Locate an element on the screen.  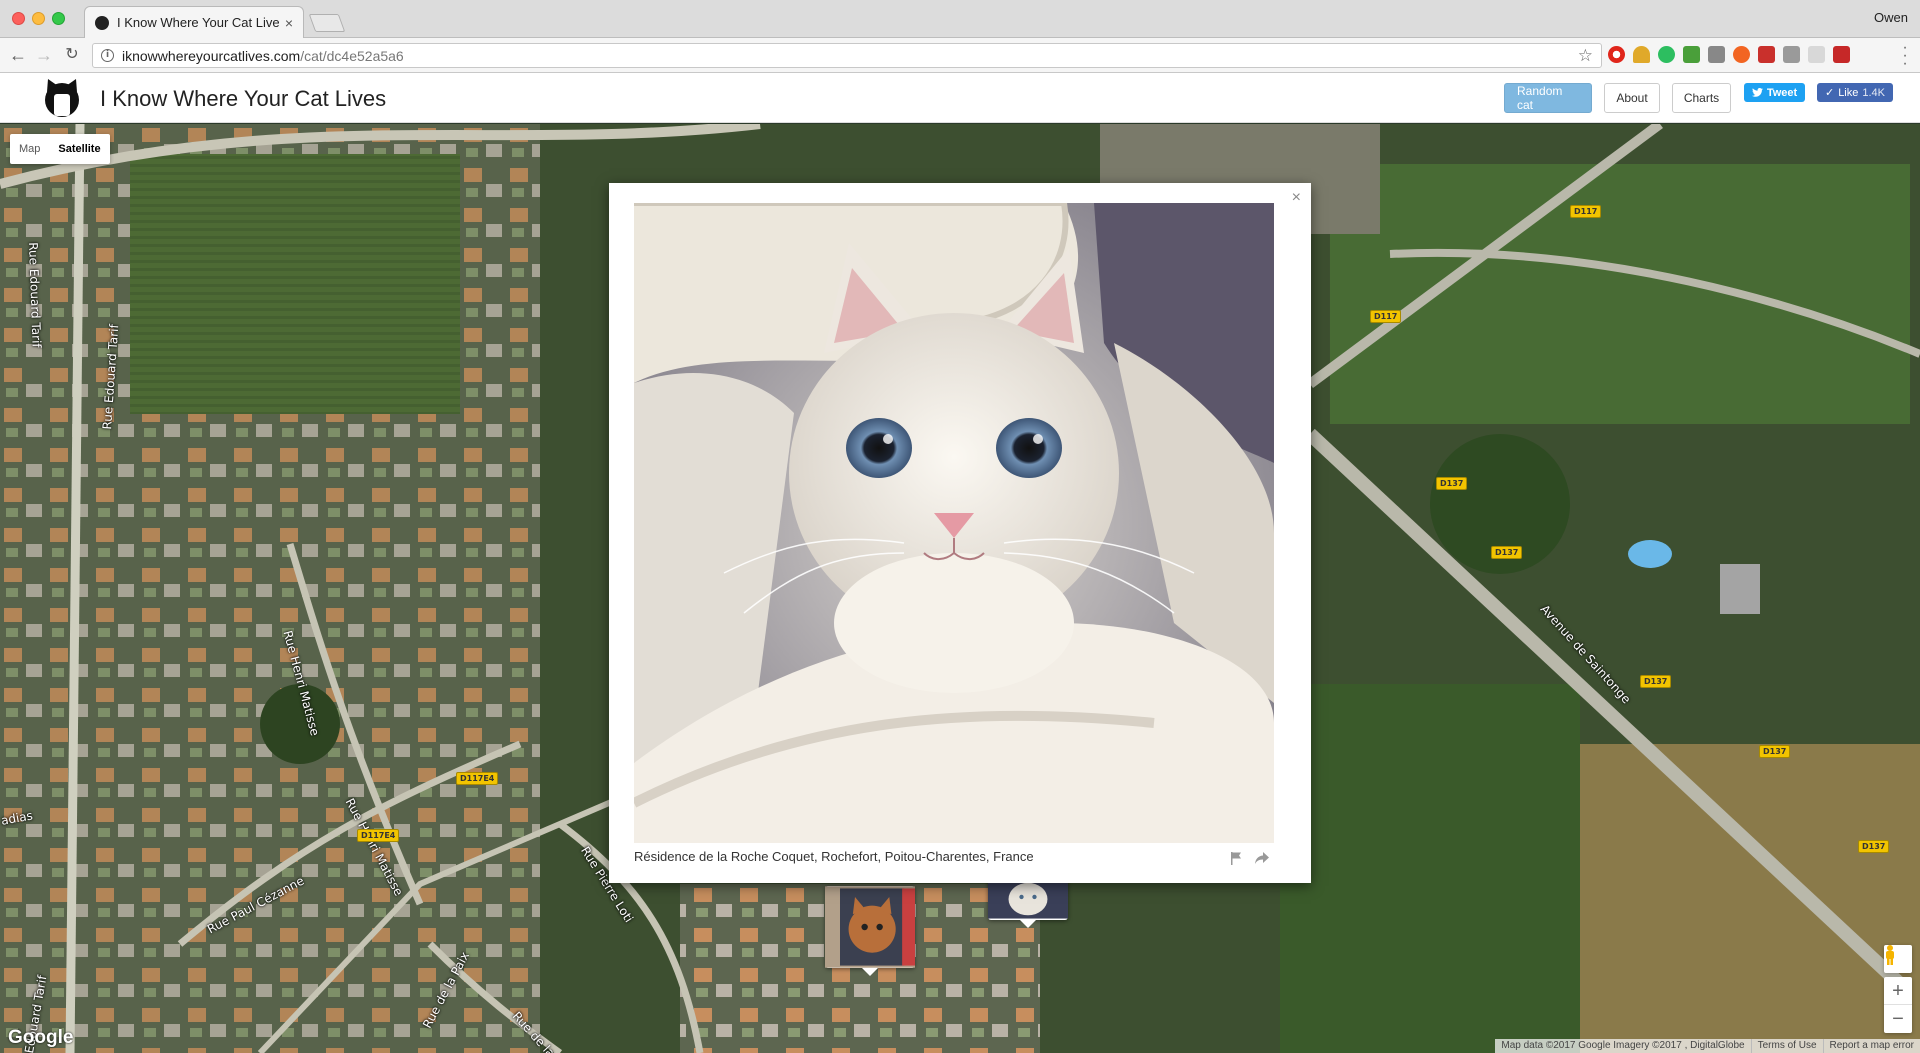
url-path: /cat/dc4e52a5a6 is located at coordinates (352, 55).